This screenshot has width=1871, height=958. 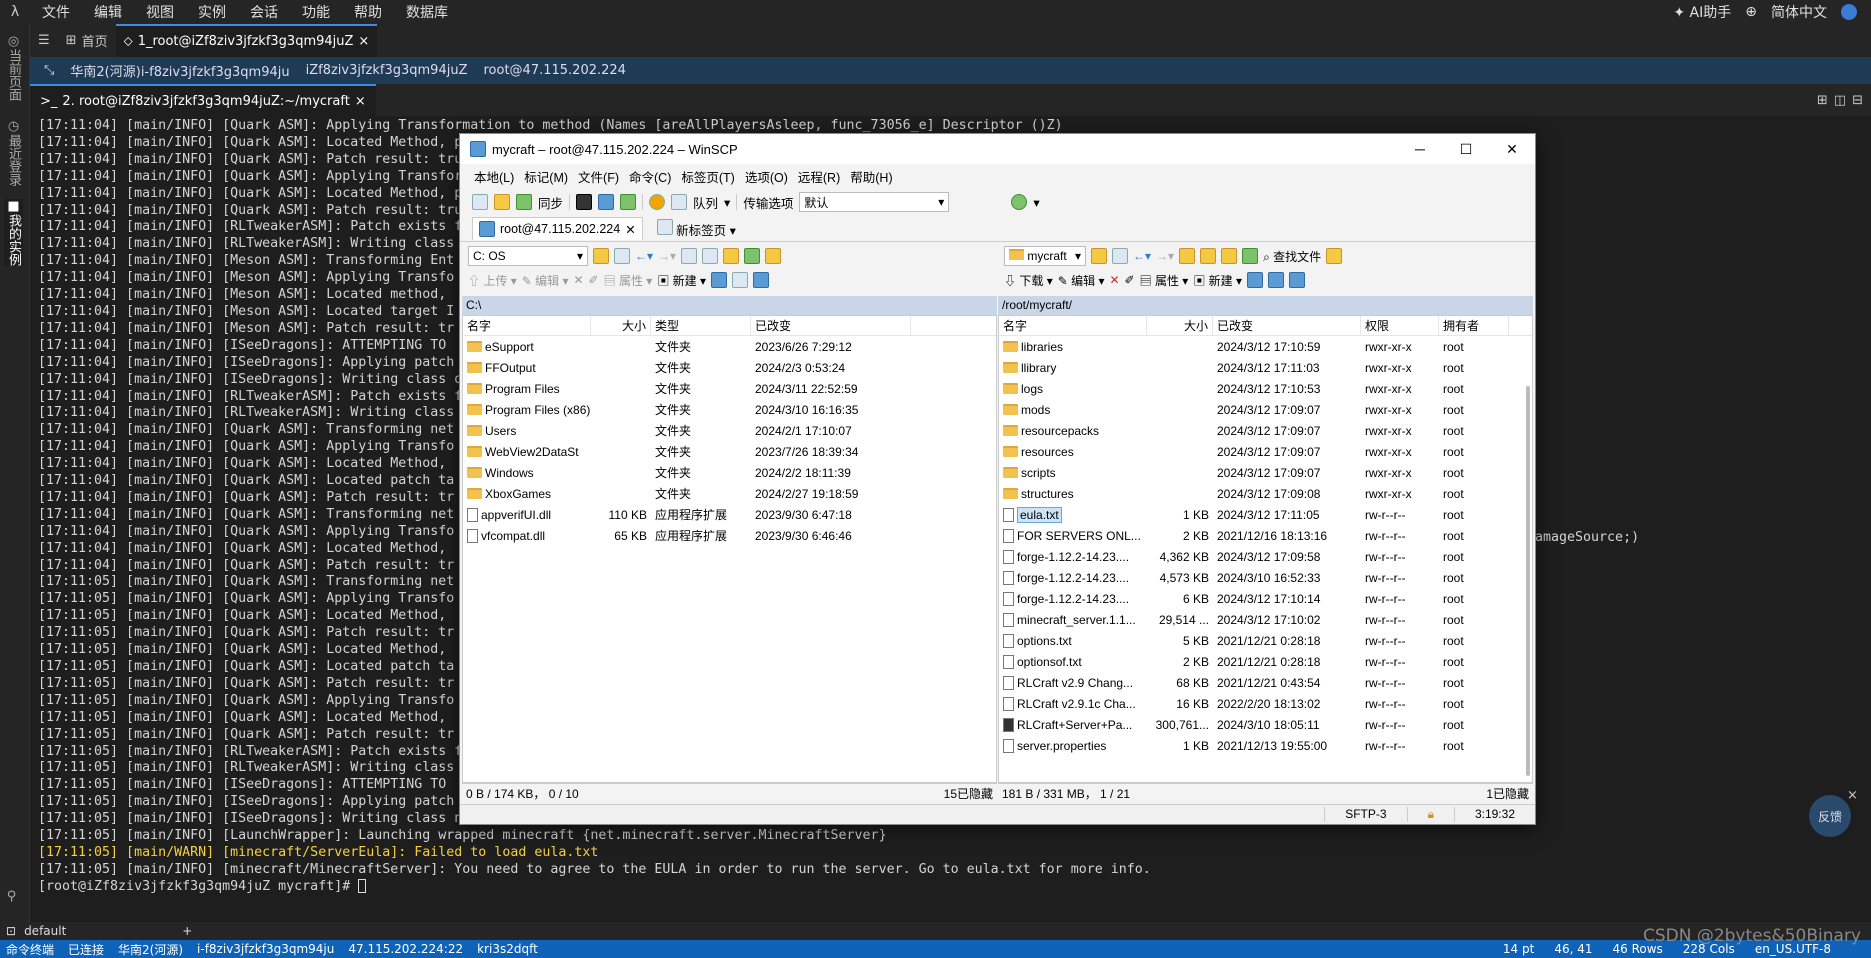 What do you see at coordinates (710, 256) in the screenshot?
I see `root-dir-icon` at bounding box center [710, 256].